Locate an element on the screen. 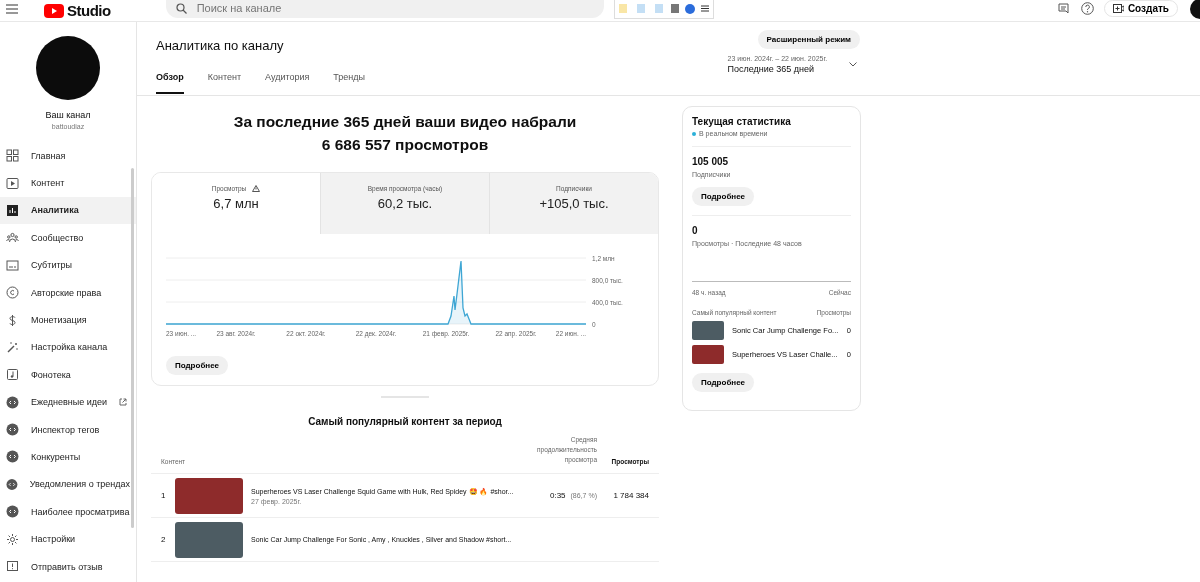  search-field: Поиск на канале is located at coordinates (384, 9).